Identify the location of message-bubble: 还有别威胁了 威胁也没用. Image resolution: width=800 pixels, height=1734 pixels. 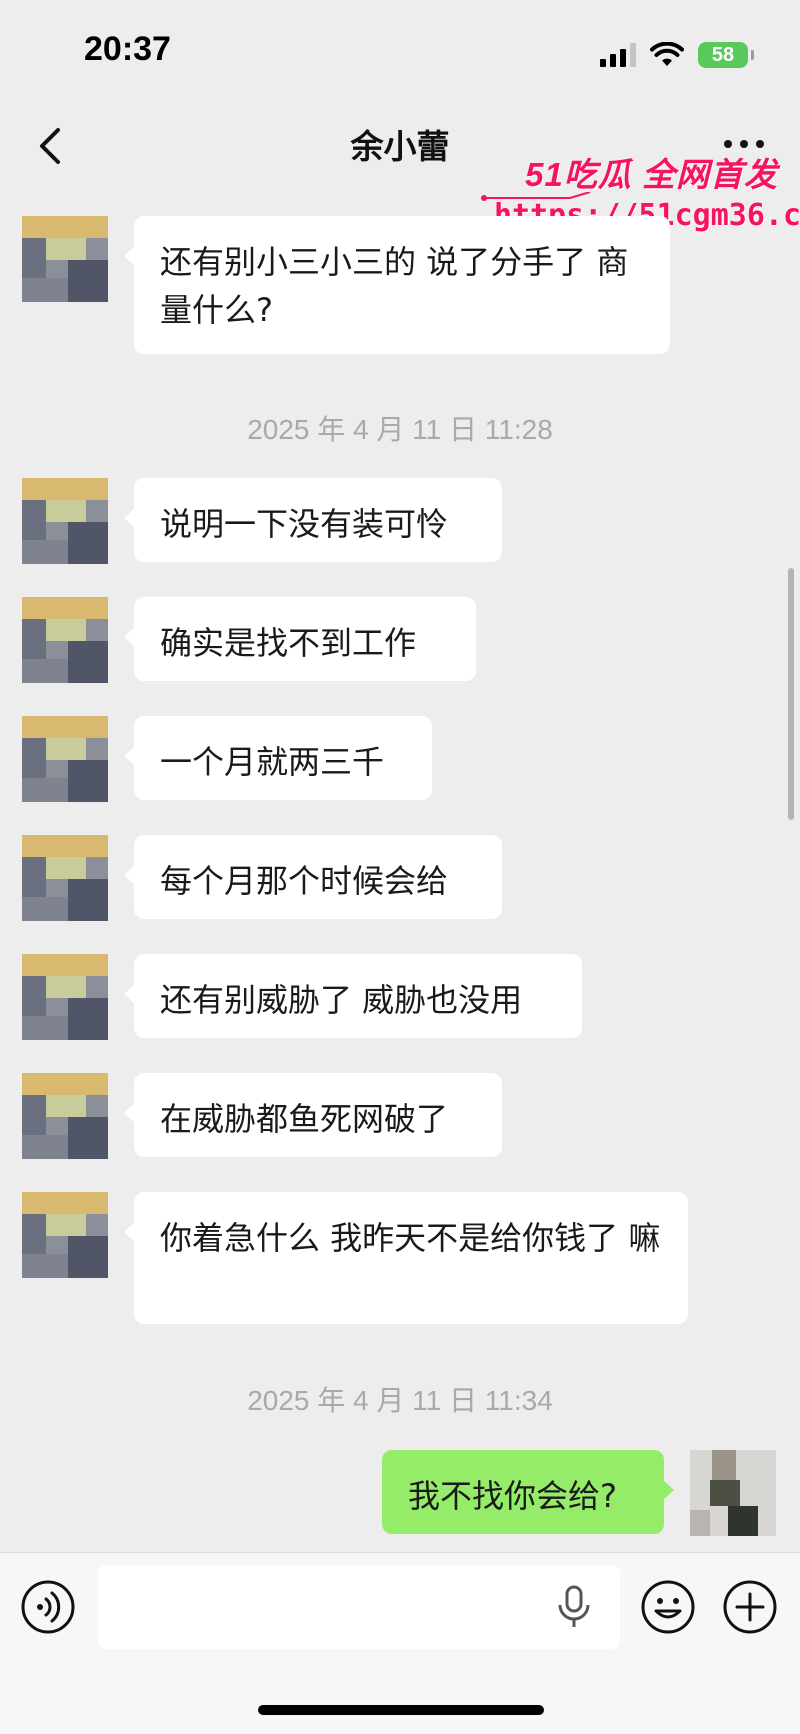
(353, 996).